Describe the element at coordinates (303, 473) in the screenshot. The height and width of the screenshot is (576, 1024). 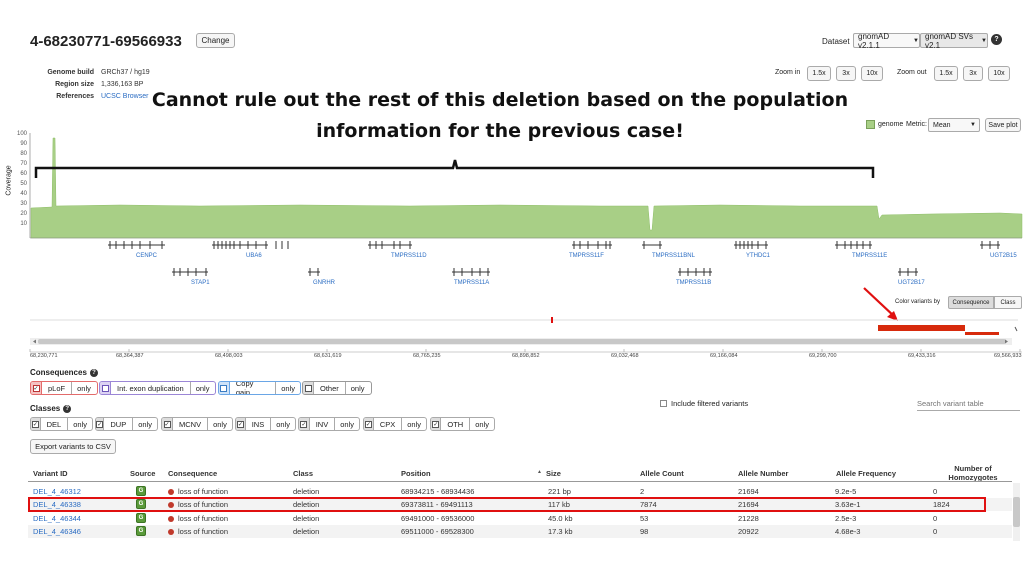
I see `col-header-class: Class` at that location.